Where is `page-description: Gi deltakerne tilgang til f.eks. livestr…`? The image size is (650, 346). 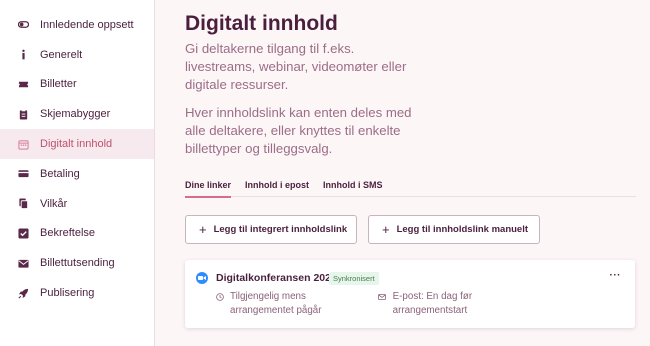 page-description: Gi deltakerne tilgang til f.eks. livestr… is located at coordinates (296, 66).